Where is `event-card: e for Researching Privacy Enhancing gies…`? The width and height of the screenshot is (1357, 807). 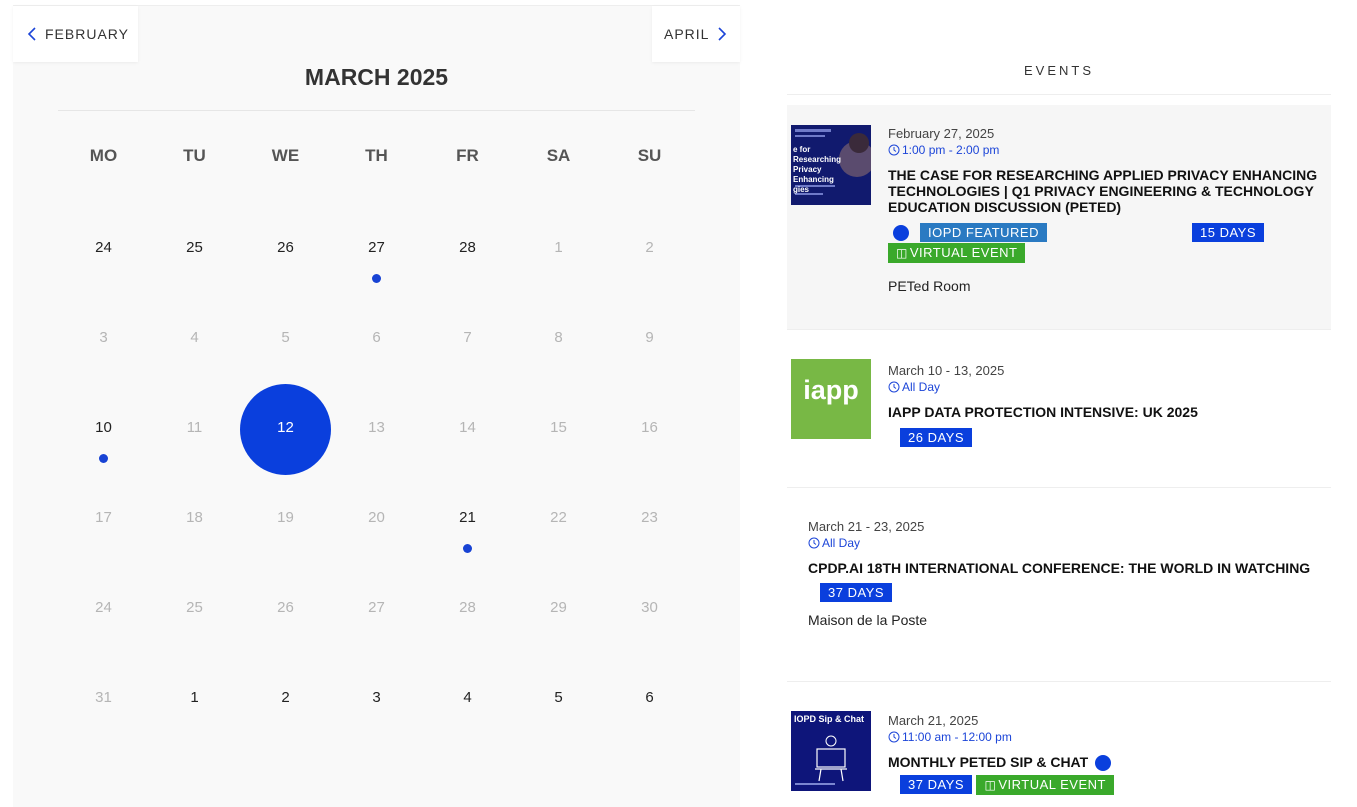 event-card: e for Researching Privacy Enhancing gies… is located at coordinates (1059, 217).